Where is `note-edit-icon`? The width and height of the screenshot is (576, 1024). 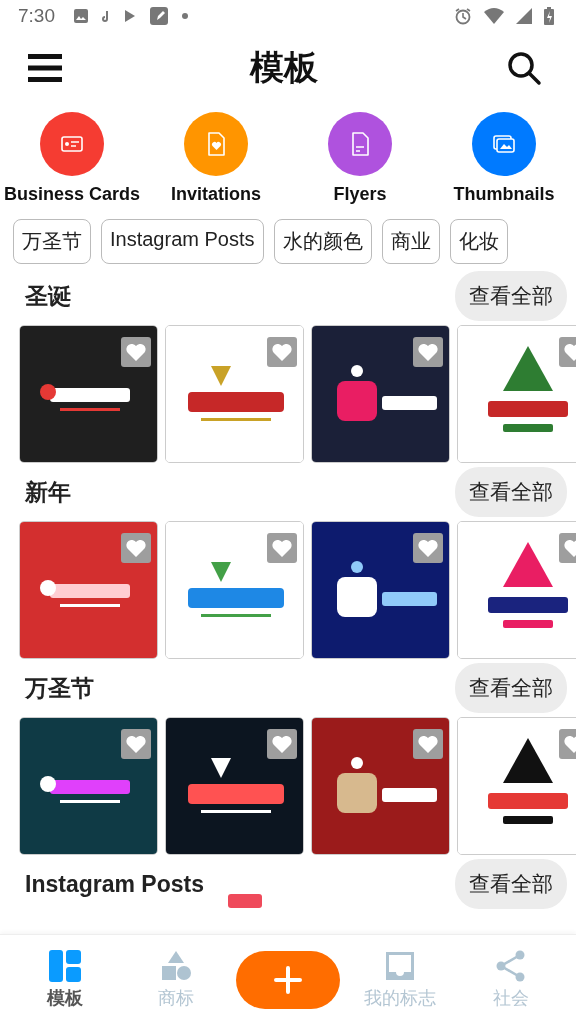 note-edit-icon is located at coordinates (159, 16).